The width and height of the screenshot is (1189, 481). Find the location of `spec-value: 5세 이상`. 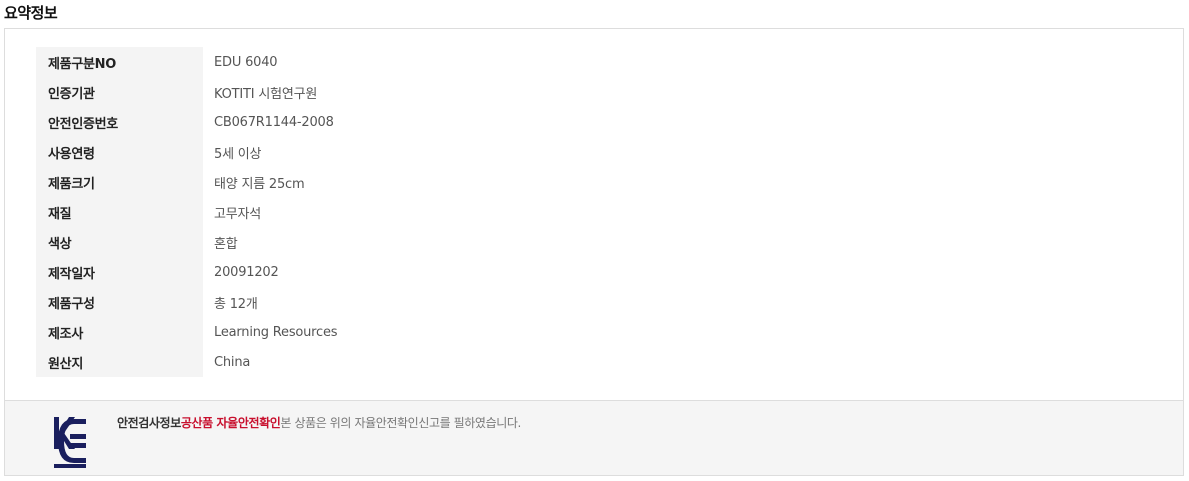

spec-value: 5세 이상 is located at coordinates (238, 154).